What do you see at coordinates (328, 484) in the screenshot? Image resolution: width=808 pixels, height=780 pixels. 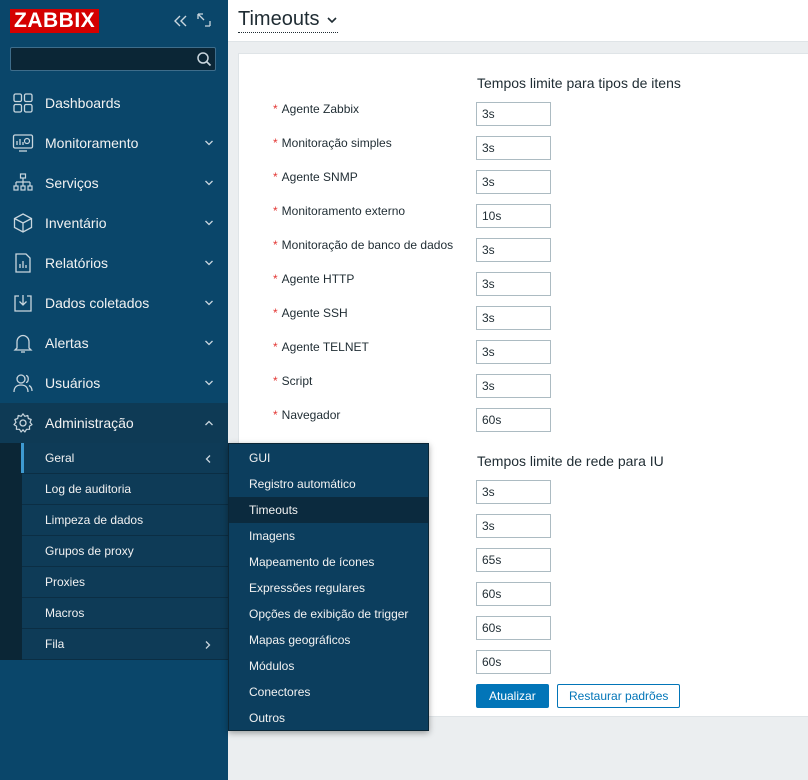 I see `menu-item-autoregistration: Registro automático` at bounding box center [328, 484].